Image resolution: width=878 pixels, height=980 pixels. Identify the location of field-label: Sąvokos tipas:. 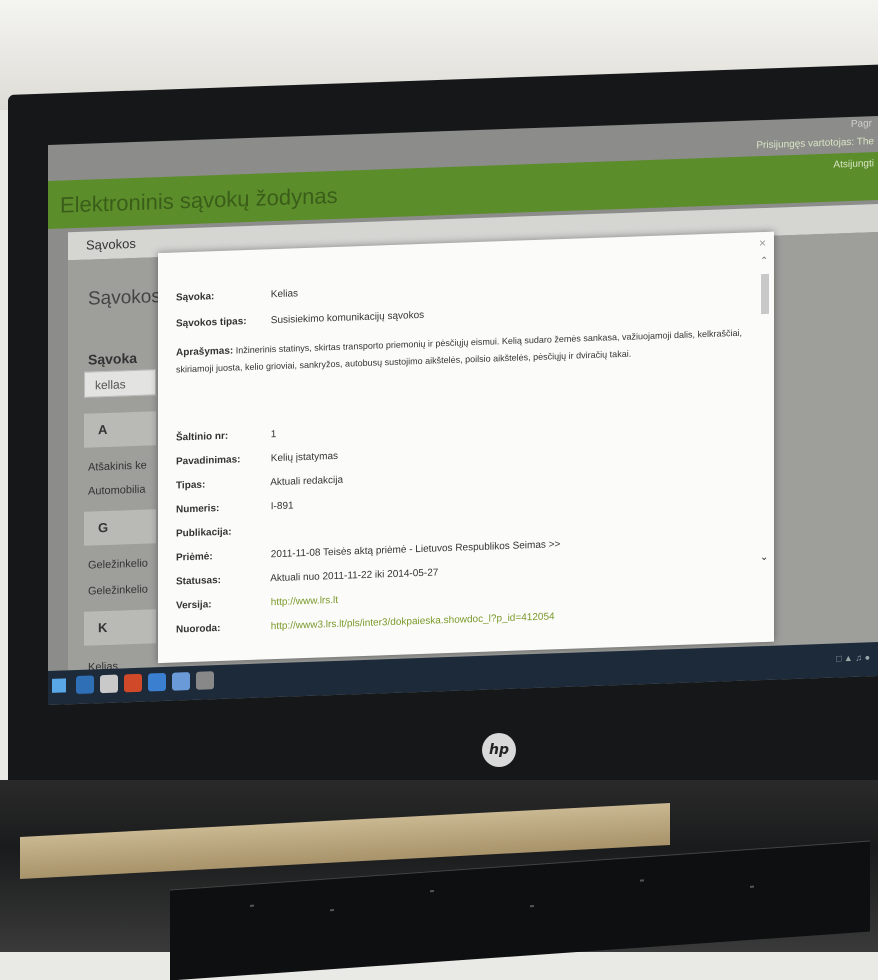
(211, 323).